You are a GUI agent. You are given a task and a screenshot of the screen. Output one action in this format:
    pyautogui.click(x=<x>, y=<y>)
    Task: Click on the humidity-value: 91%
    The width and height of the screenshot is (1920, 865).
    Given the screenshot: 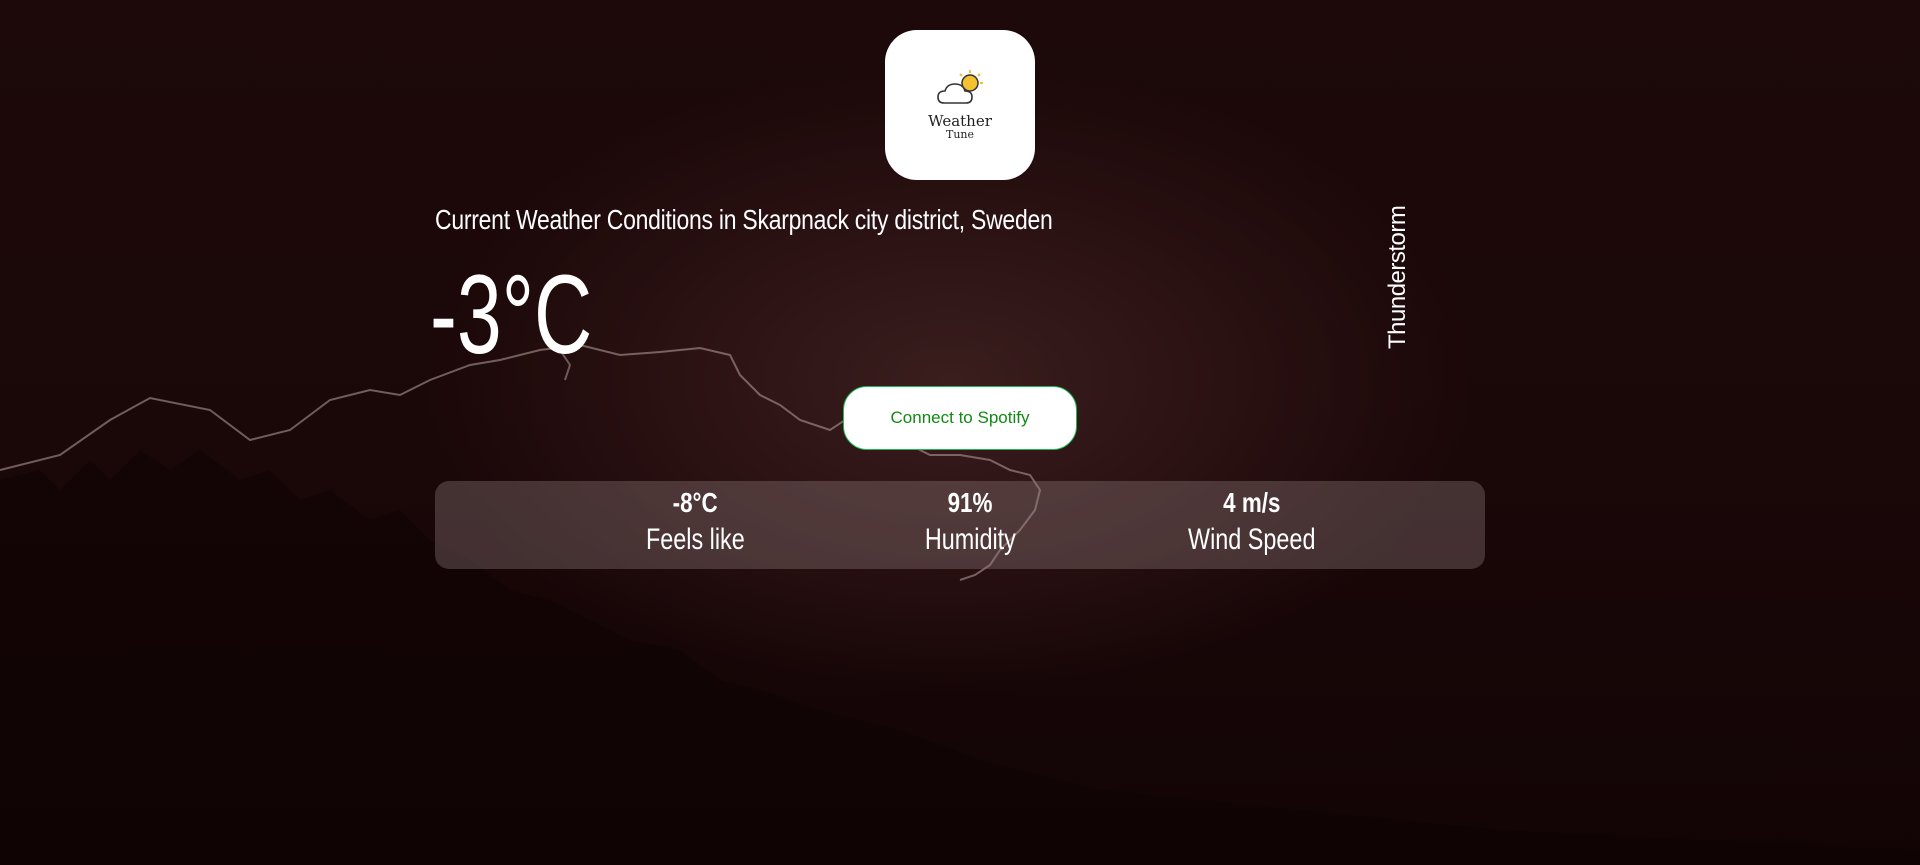 What is the action you would take?
    pyautogui.click(x=970, y=502)
    